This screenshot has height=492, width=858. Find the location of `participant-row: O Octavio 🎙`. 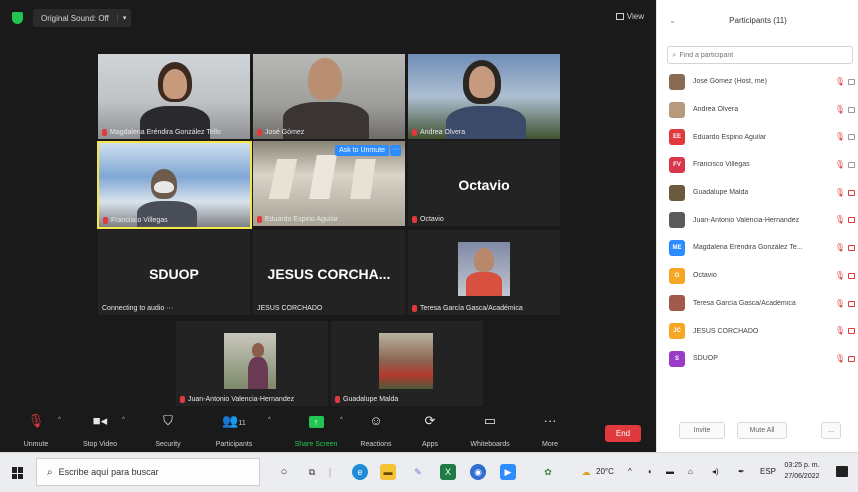

participant-row: O Octavio 🎙 is located at coordinates (757, 276).